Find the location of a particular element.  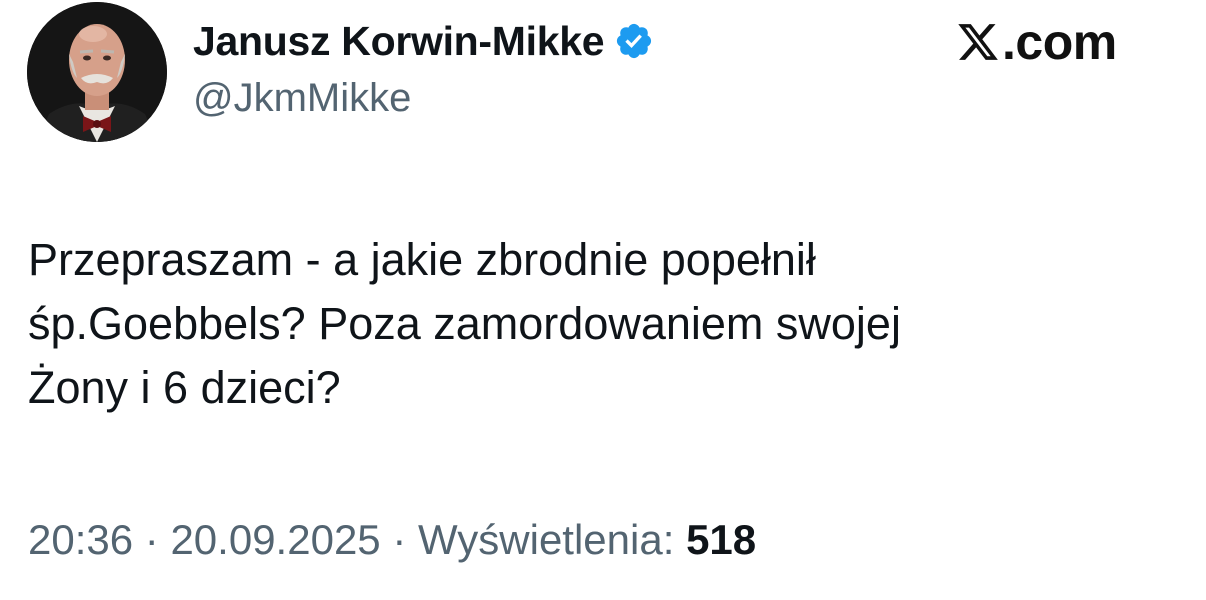

tweet-date: 20.09.2025 is located at coordinates (275, 539).